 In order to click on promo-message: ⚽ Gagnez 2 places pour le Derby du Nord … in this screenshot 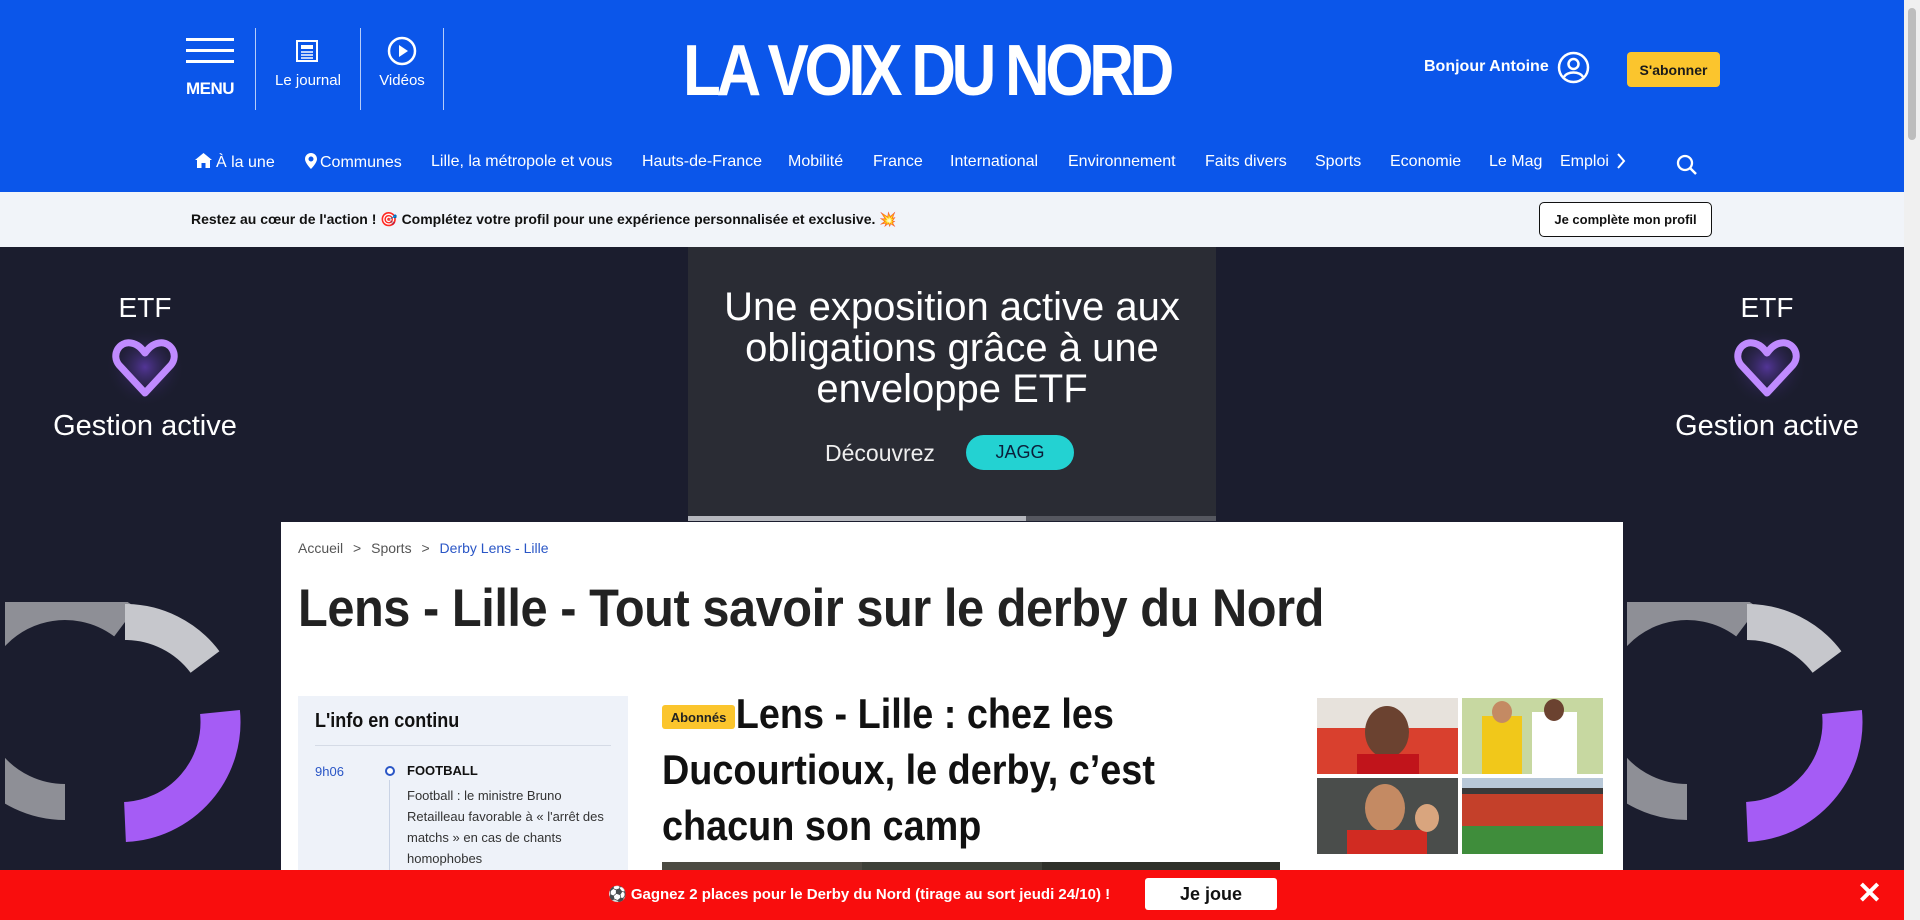, I will do `click(859, 894)`.